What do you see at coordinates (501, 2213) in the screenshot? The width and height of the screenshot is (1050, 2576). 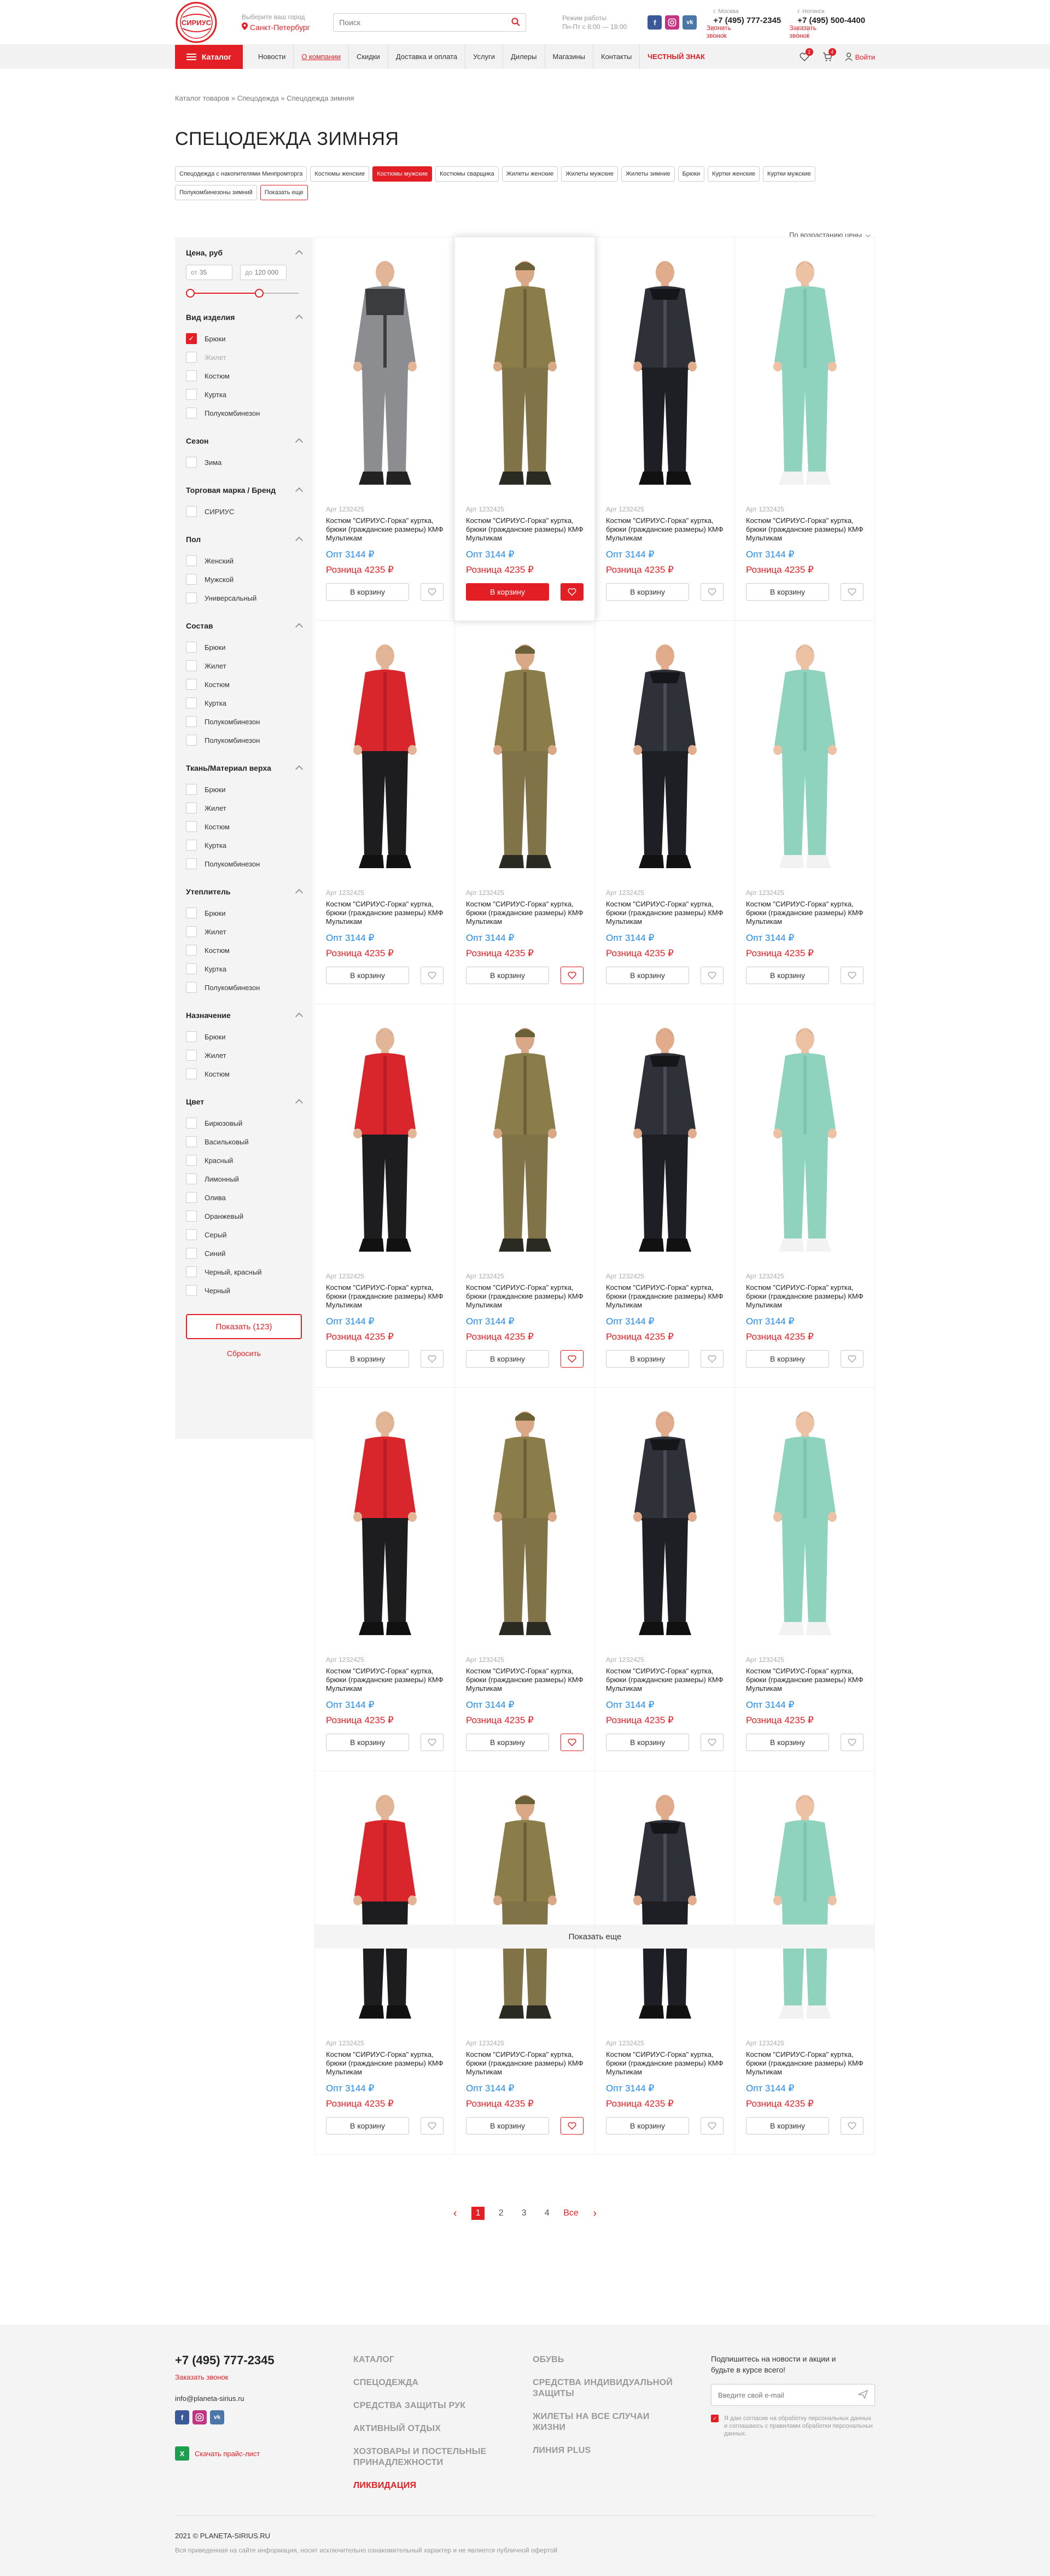 I see `pager-page: 2` at bounding box center [501, 2213].